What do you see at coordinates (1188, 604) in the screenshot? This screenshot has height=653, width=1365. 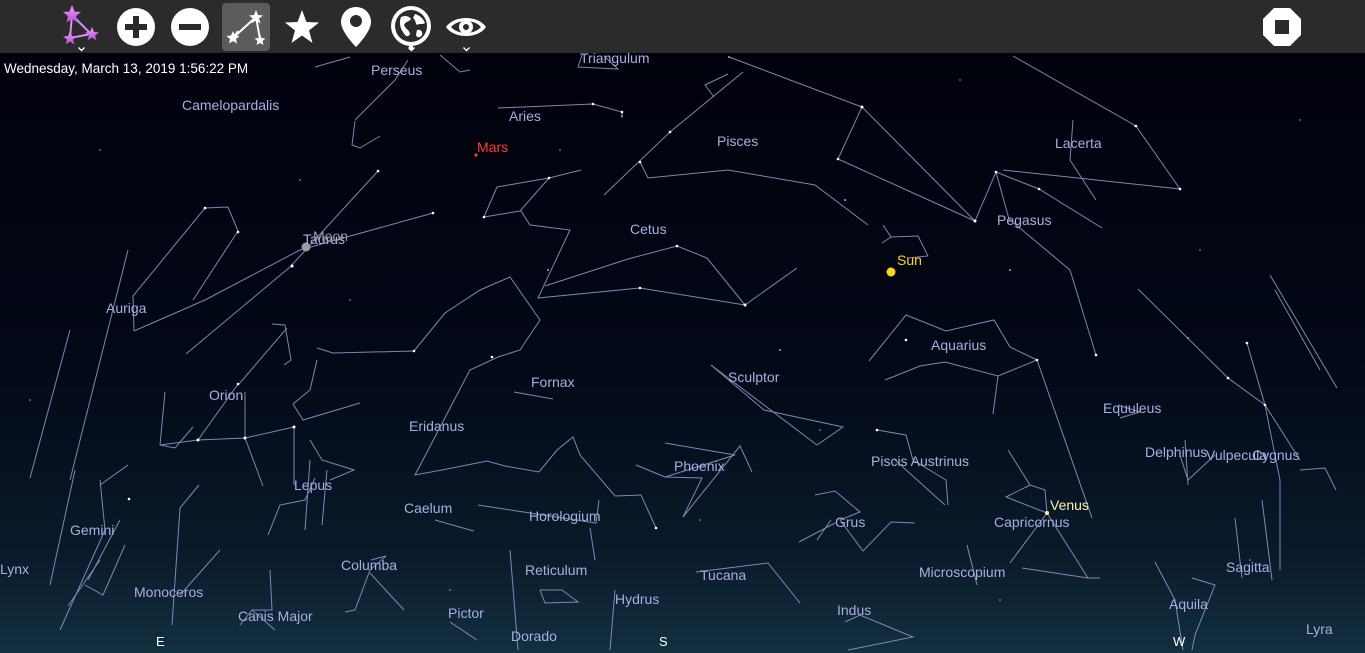 I see `label-aquila: Aquila` at bounding box center [1188, 604].